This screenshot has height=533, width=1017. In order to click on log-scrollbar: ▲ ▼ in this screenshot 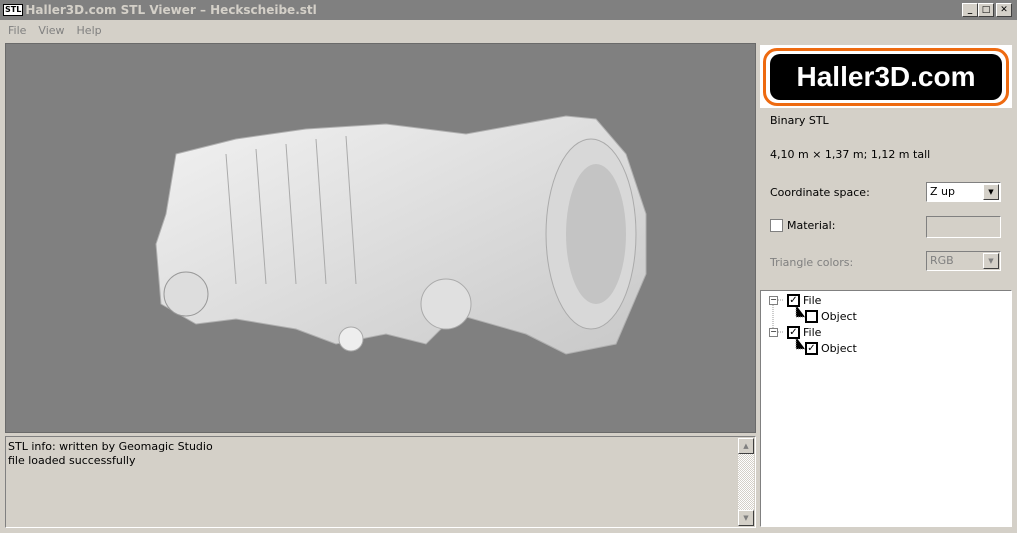, I will do `click(746, 482)`.